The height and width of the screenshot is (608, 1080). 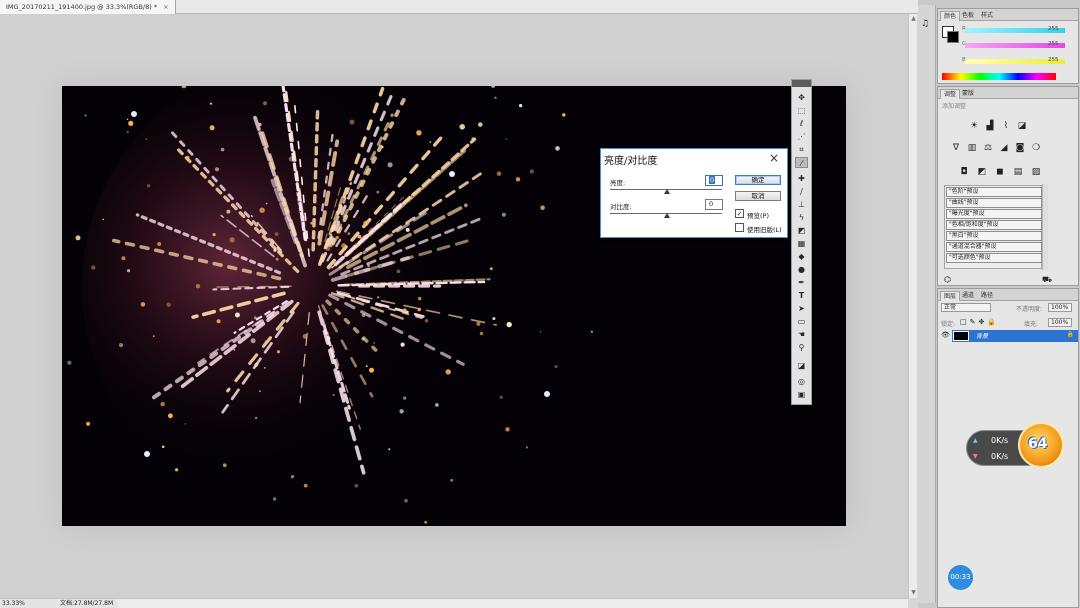 I want to click on type-tool-icon: T, so click(x=801, y=295).